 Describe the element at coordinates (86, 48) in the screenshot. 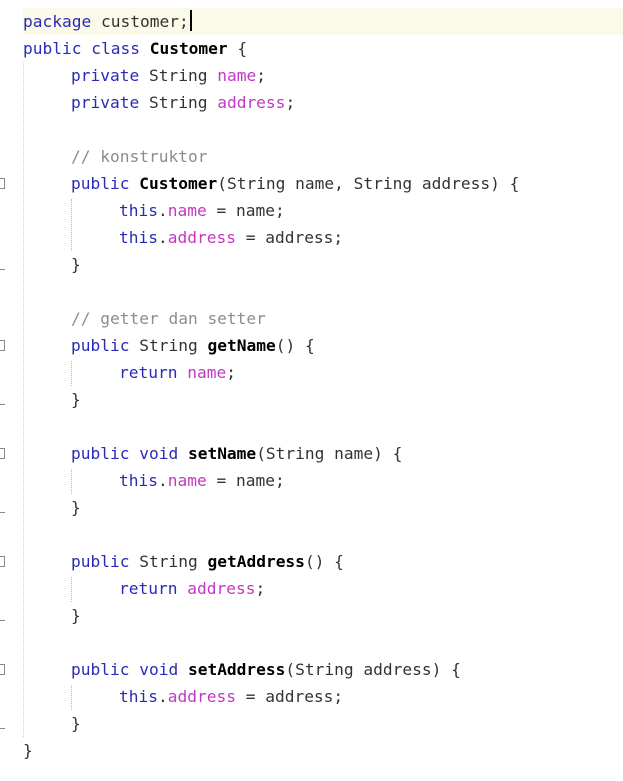

I see `code-token: public class` at that location.